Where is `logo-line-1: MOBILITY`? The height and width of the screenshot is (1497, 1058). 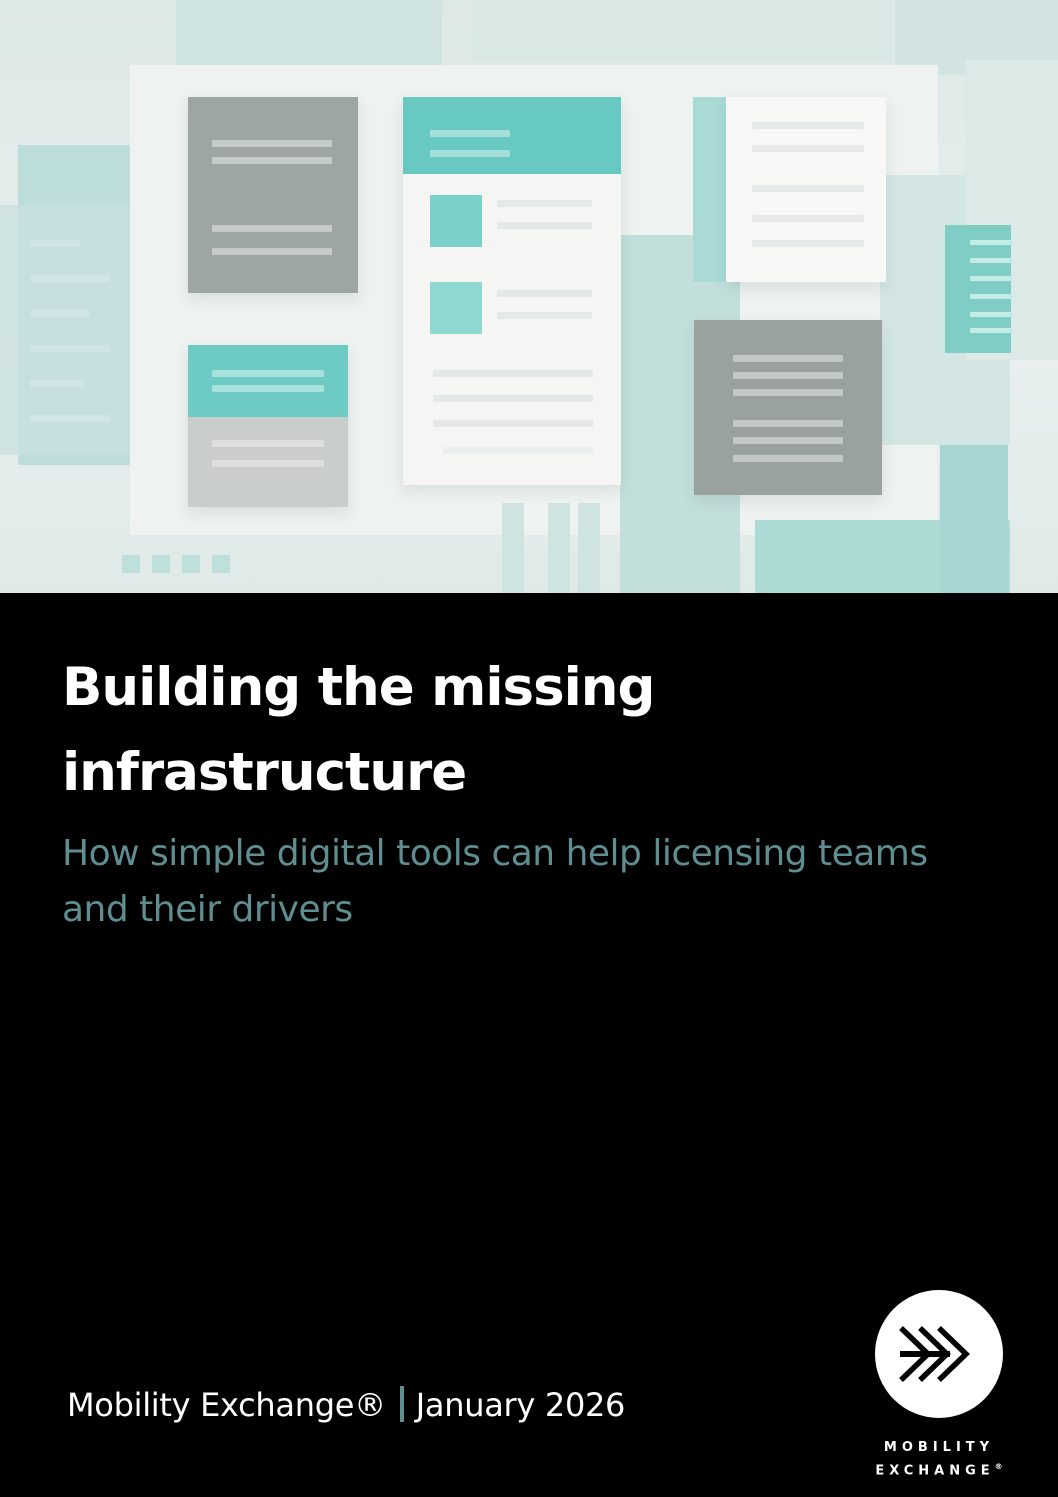
logo-line-1: MOBILITY is located at coordinates (939, 1447).